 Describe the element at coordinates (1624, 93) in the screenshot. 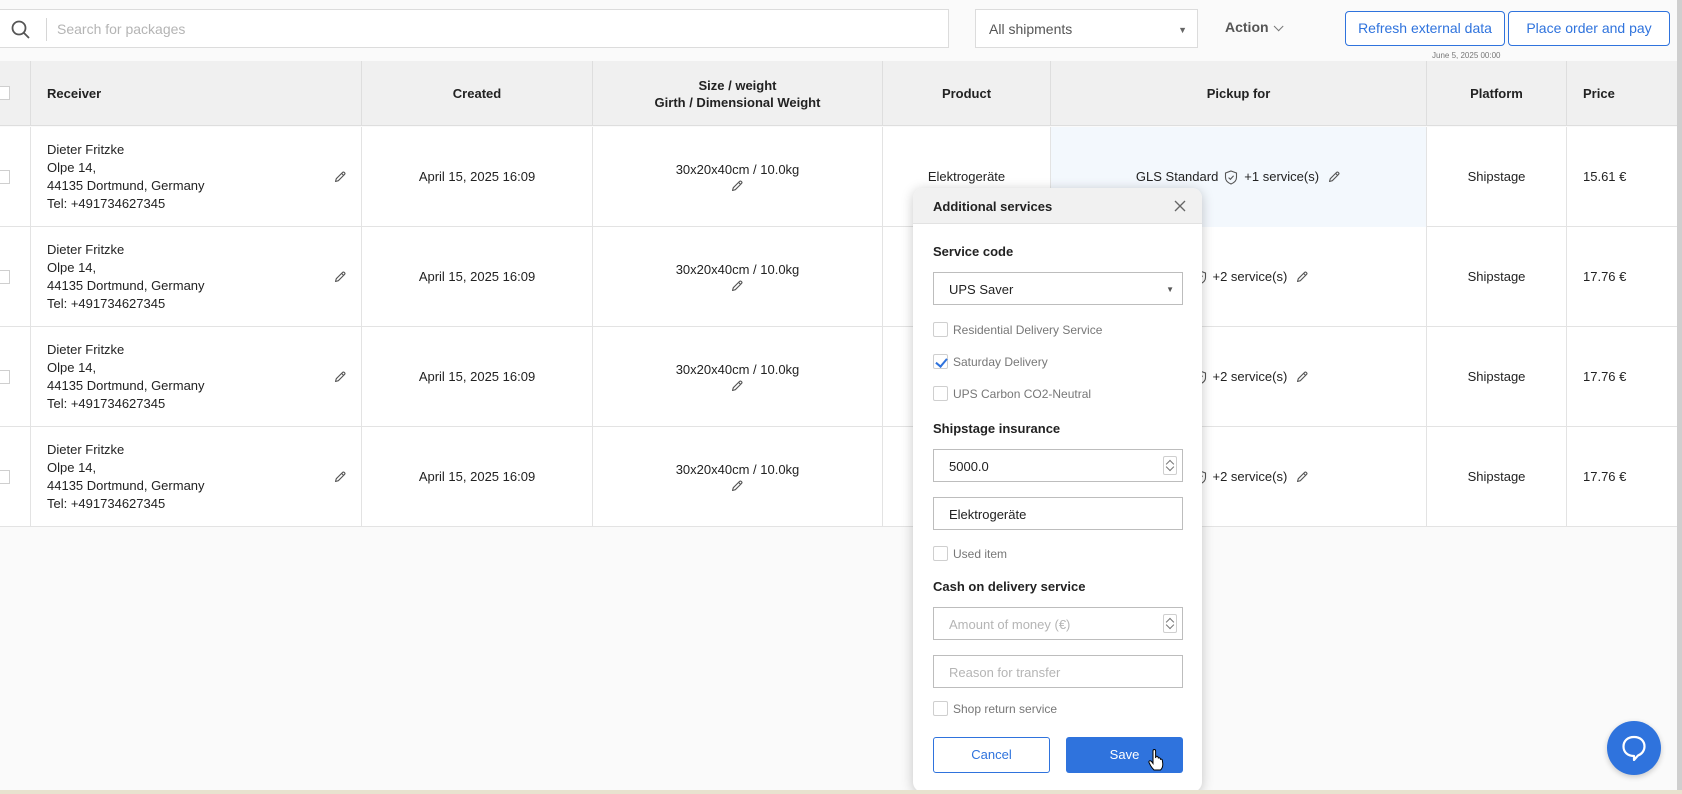

I see `header-price: Price` at that location.